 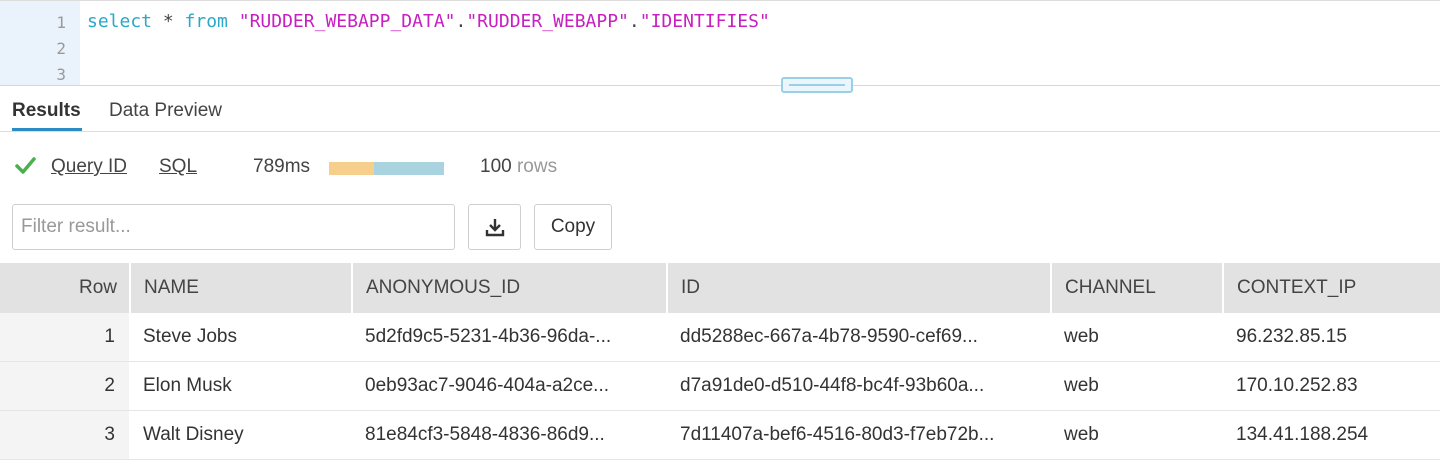 I want to click on cell-context-ip: 134.41.188.254, so click(x=1331, y=435).